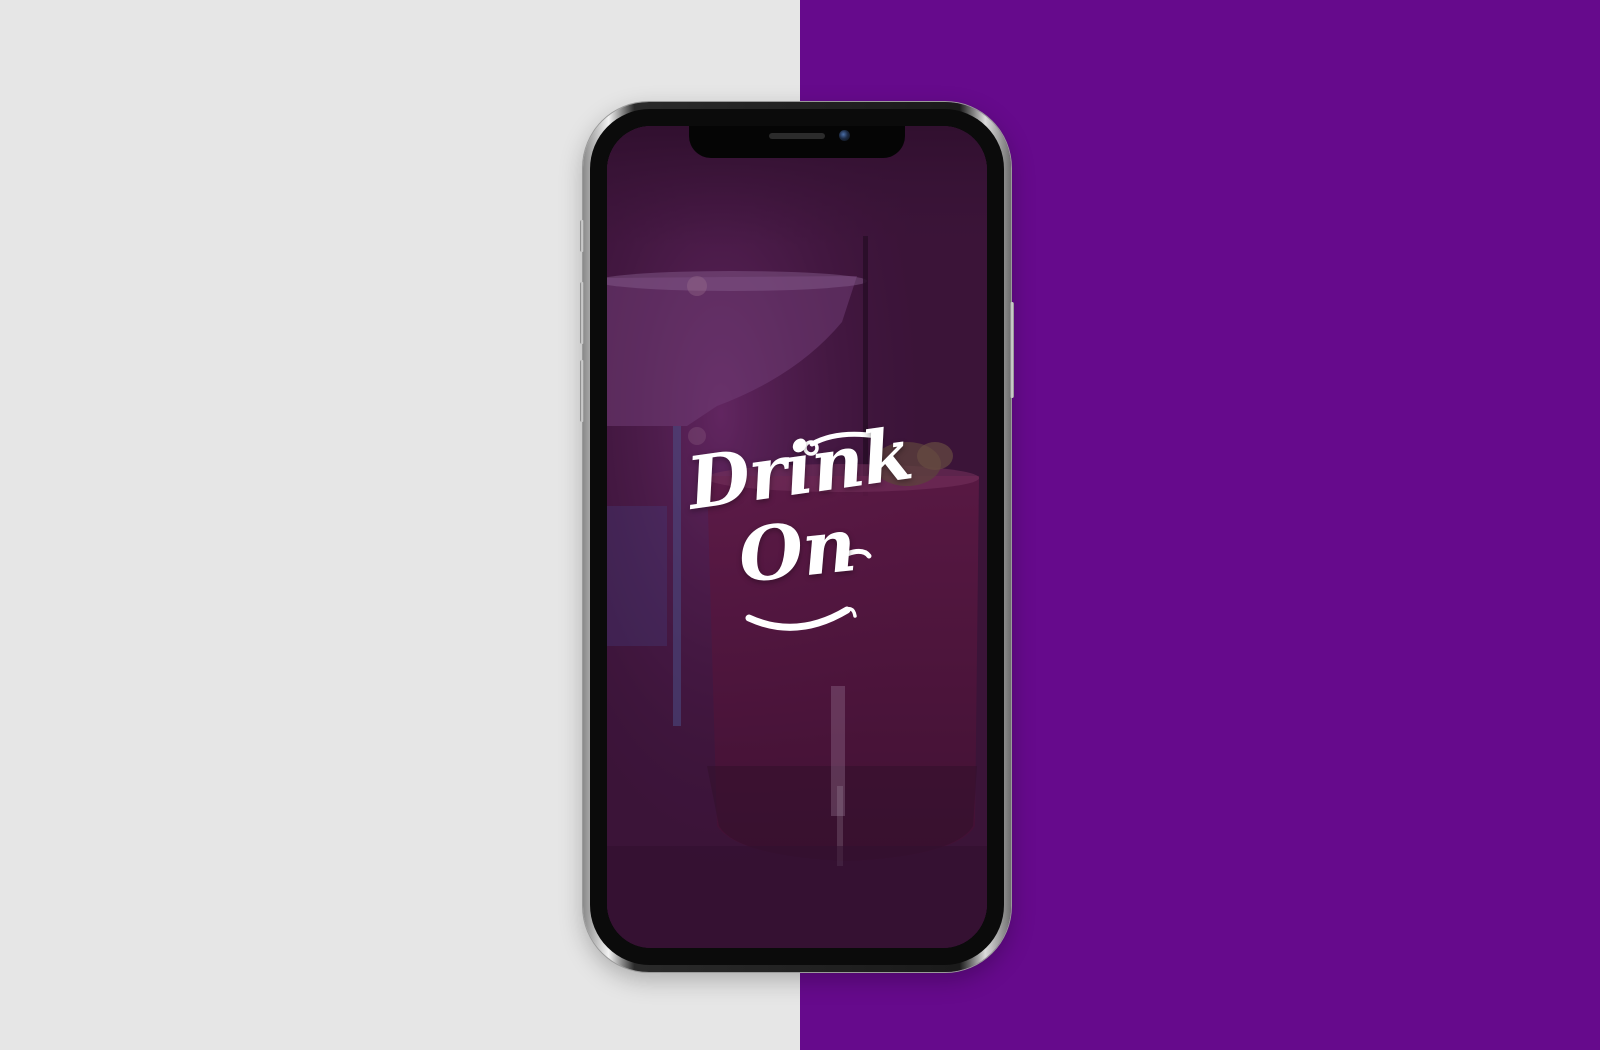 This screenshot has width=1600, height=1050. I want to click on silent-switch, so click(582, 236).